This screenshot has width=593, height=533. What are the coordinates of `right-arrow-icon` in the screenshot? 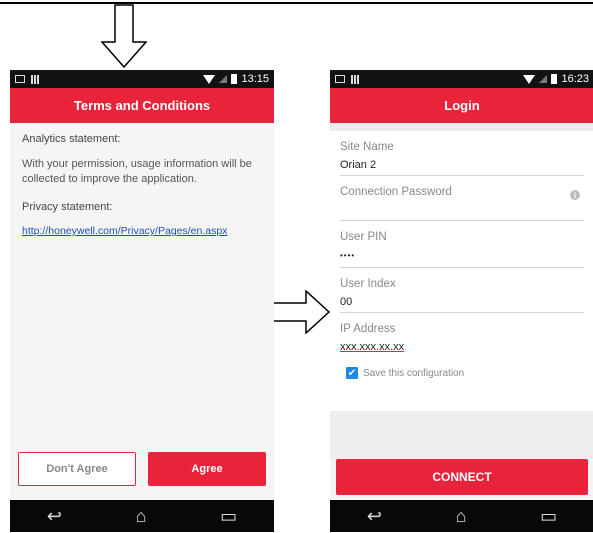 It's located at (299, 312).